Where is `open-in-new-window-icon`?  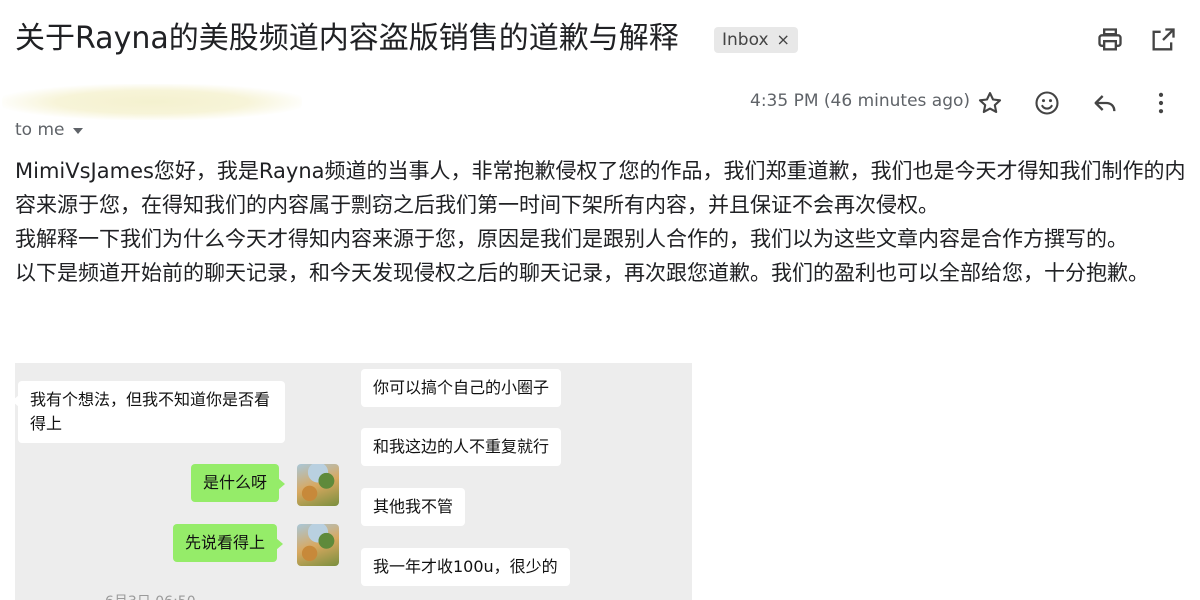
open-in-new-window-icon is located at coordinates (1163, 40).